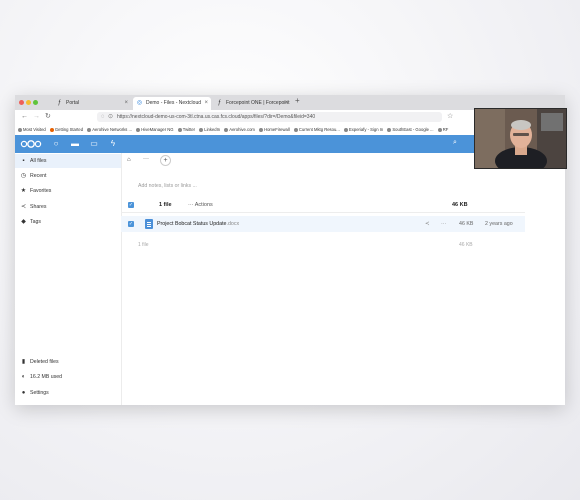  What do you see at coordinates (274, 129) in the screenshot?
I see `bookmark-item: HomeFirewall` at bounding box center [274, 129].